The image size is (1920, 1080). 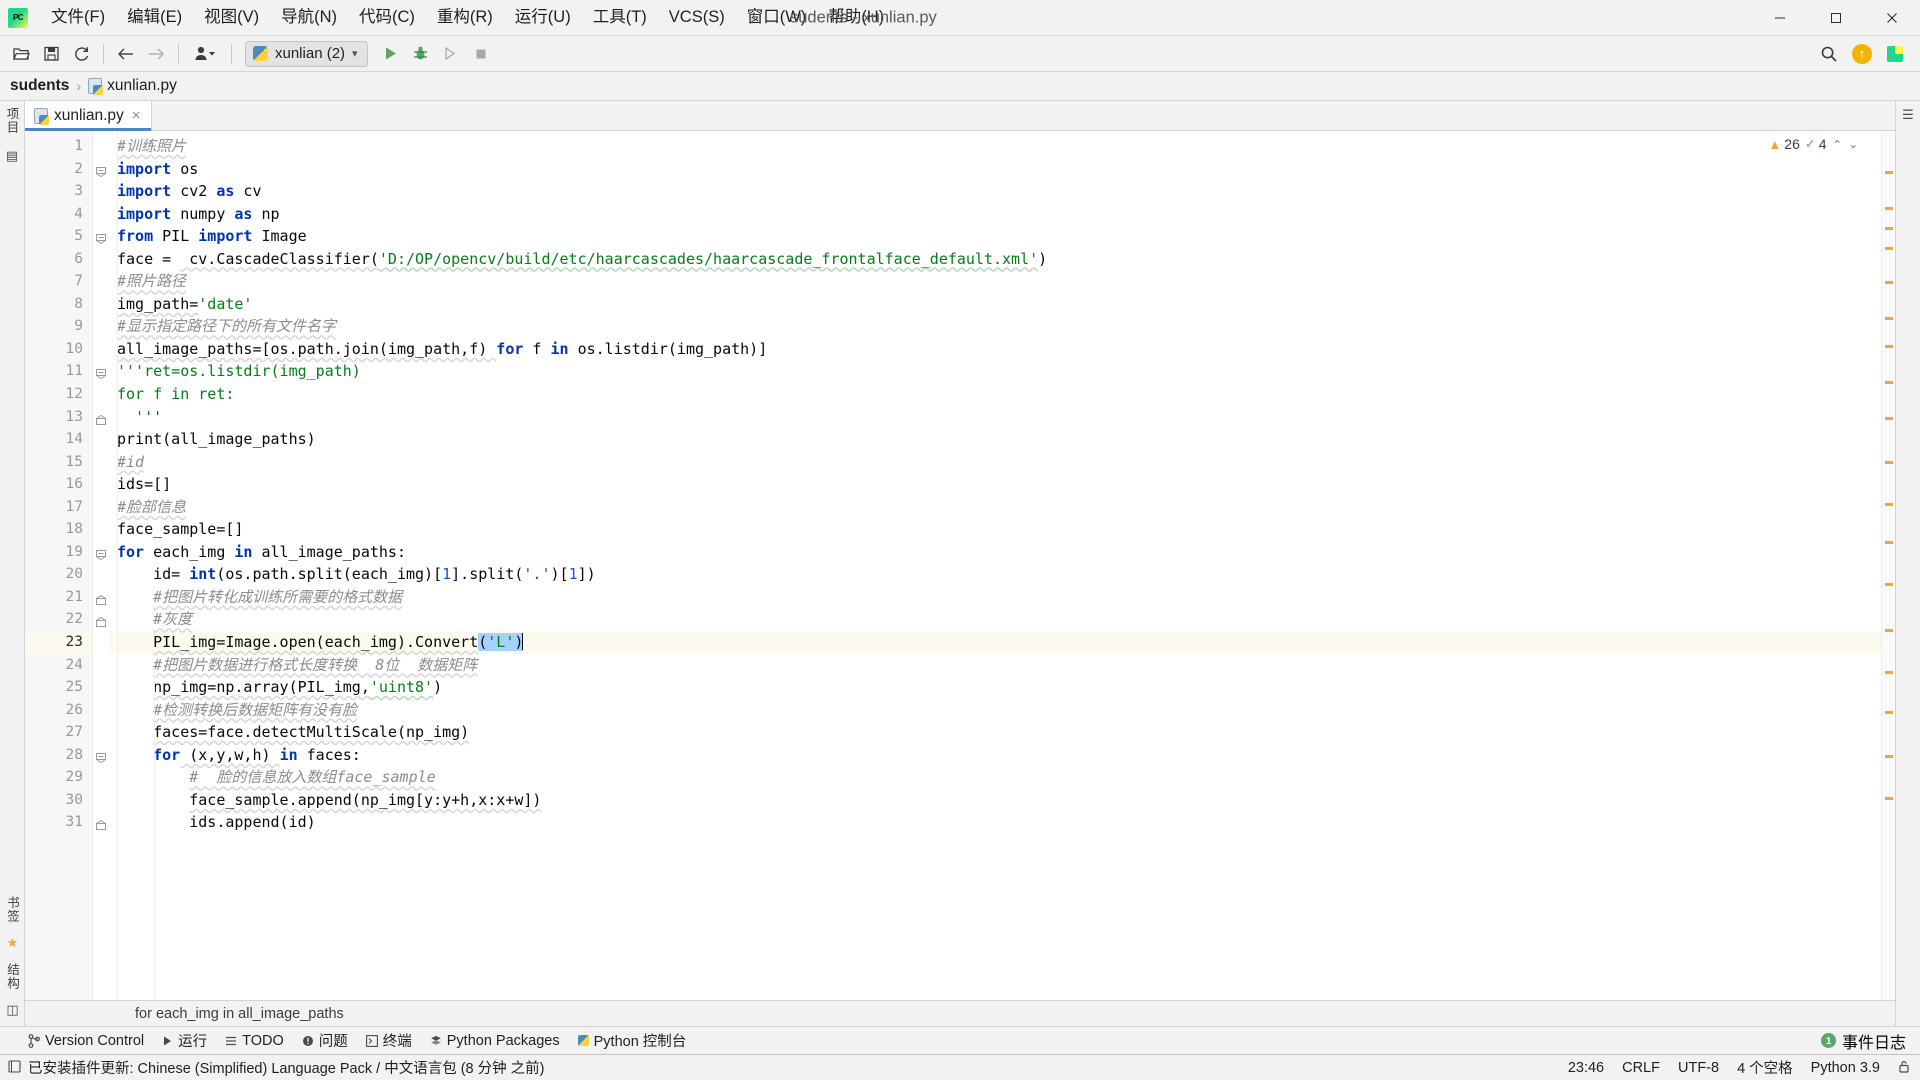 What do you see at coordinates (543, 17) in the screenshot?
I see `menu-item-run: 运行(U)` at bounding box center [543, 17].